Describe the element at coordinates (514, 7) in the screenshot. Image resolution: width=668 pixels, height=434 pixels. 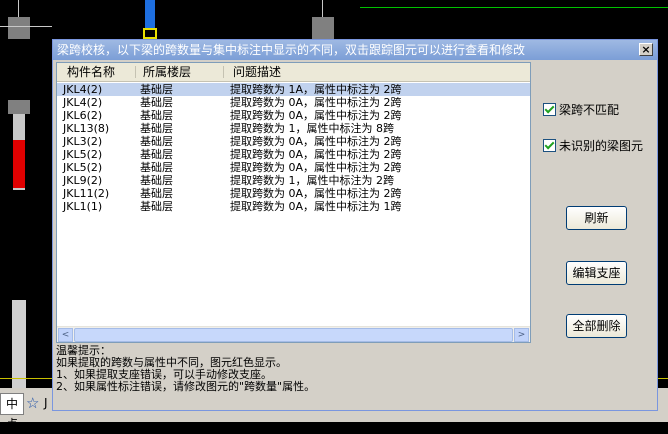
I see `cad-green-line` at that location.